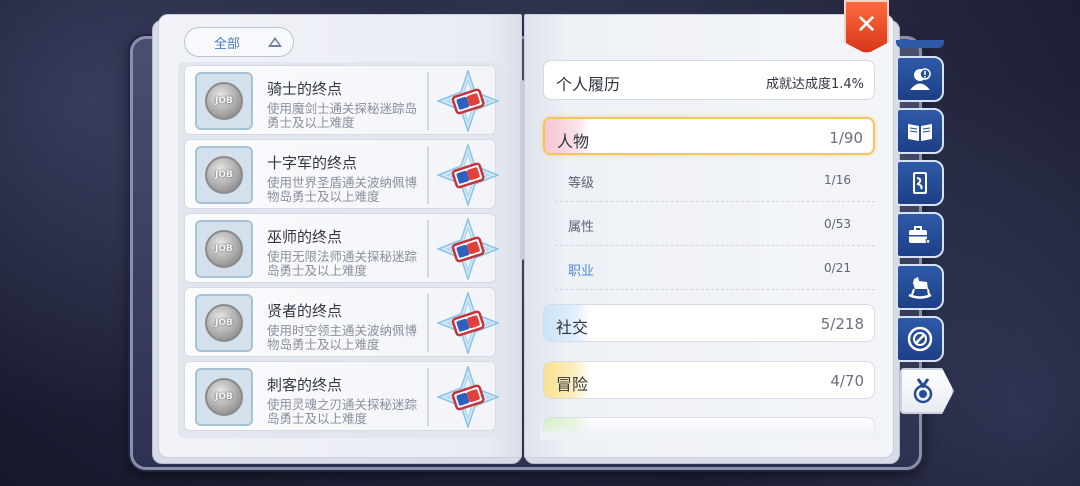 The height and width of the screenshot is (486, 1080). I want to click on tab-toy, so click(920, 287).